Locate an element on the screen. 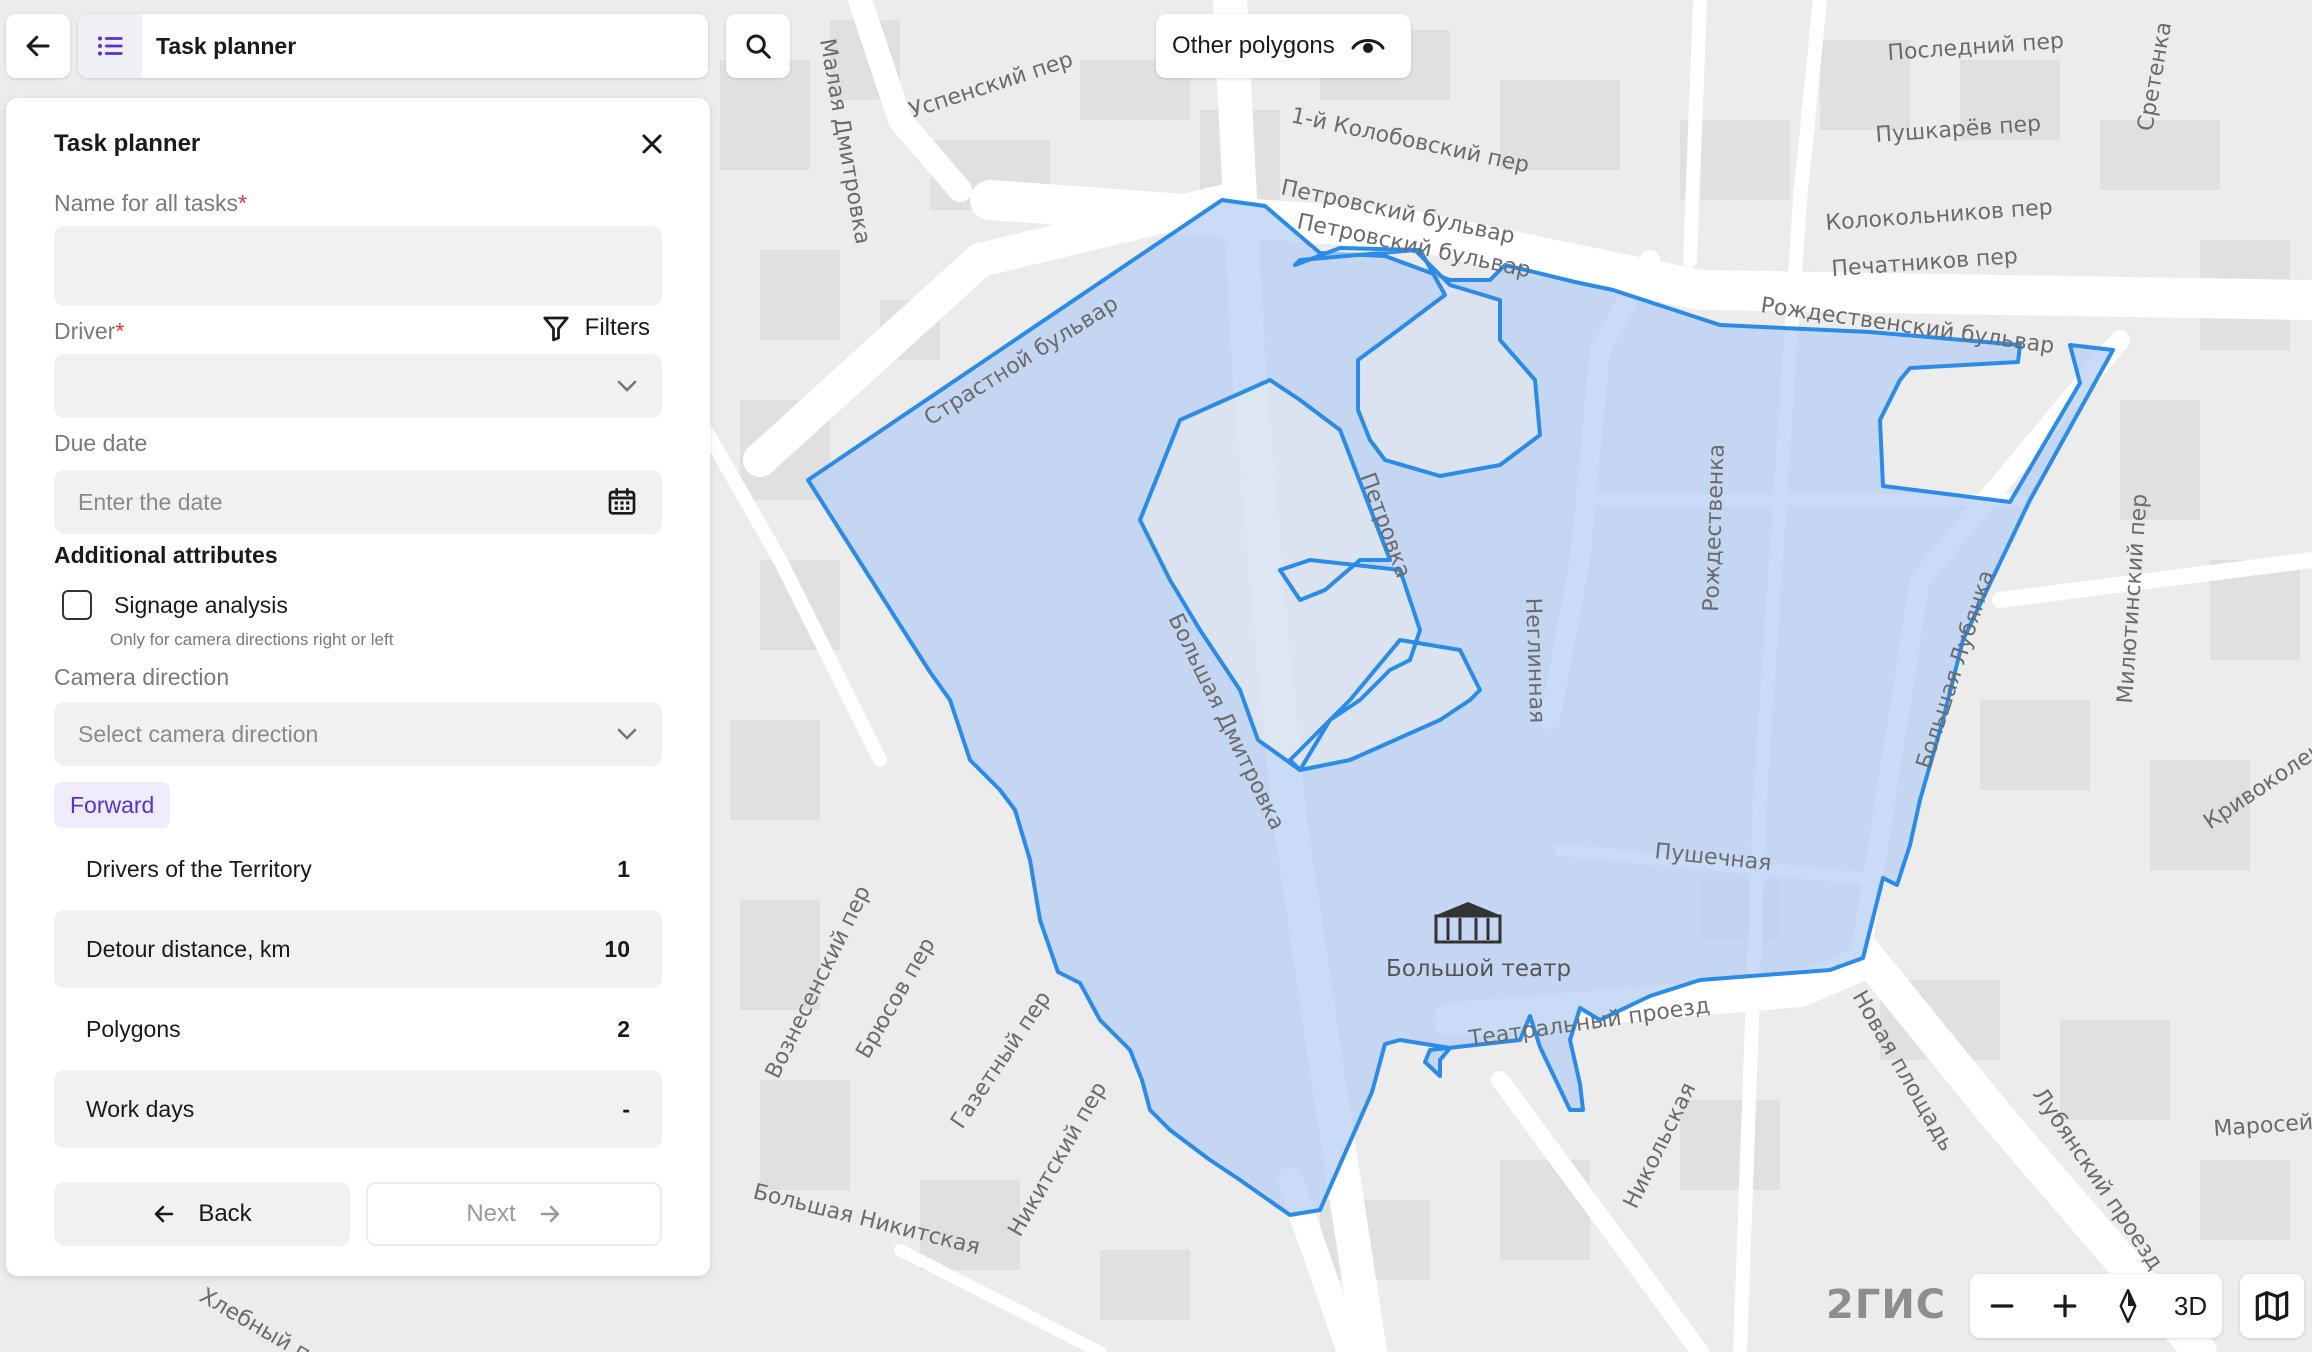  zoom-out-button is located at coordinates (2002, 1306).